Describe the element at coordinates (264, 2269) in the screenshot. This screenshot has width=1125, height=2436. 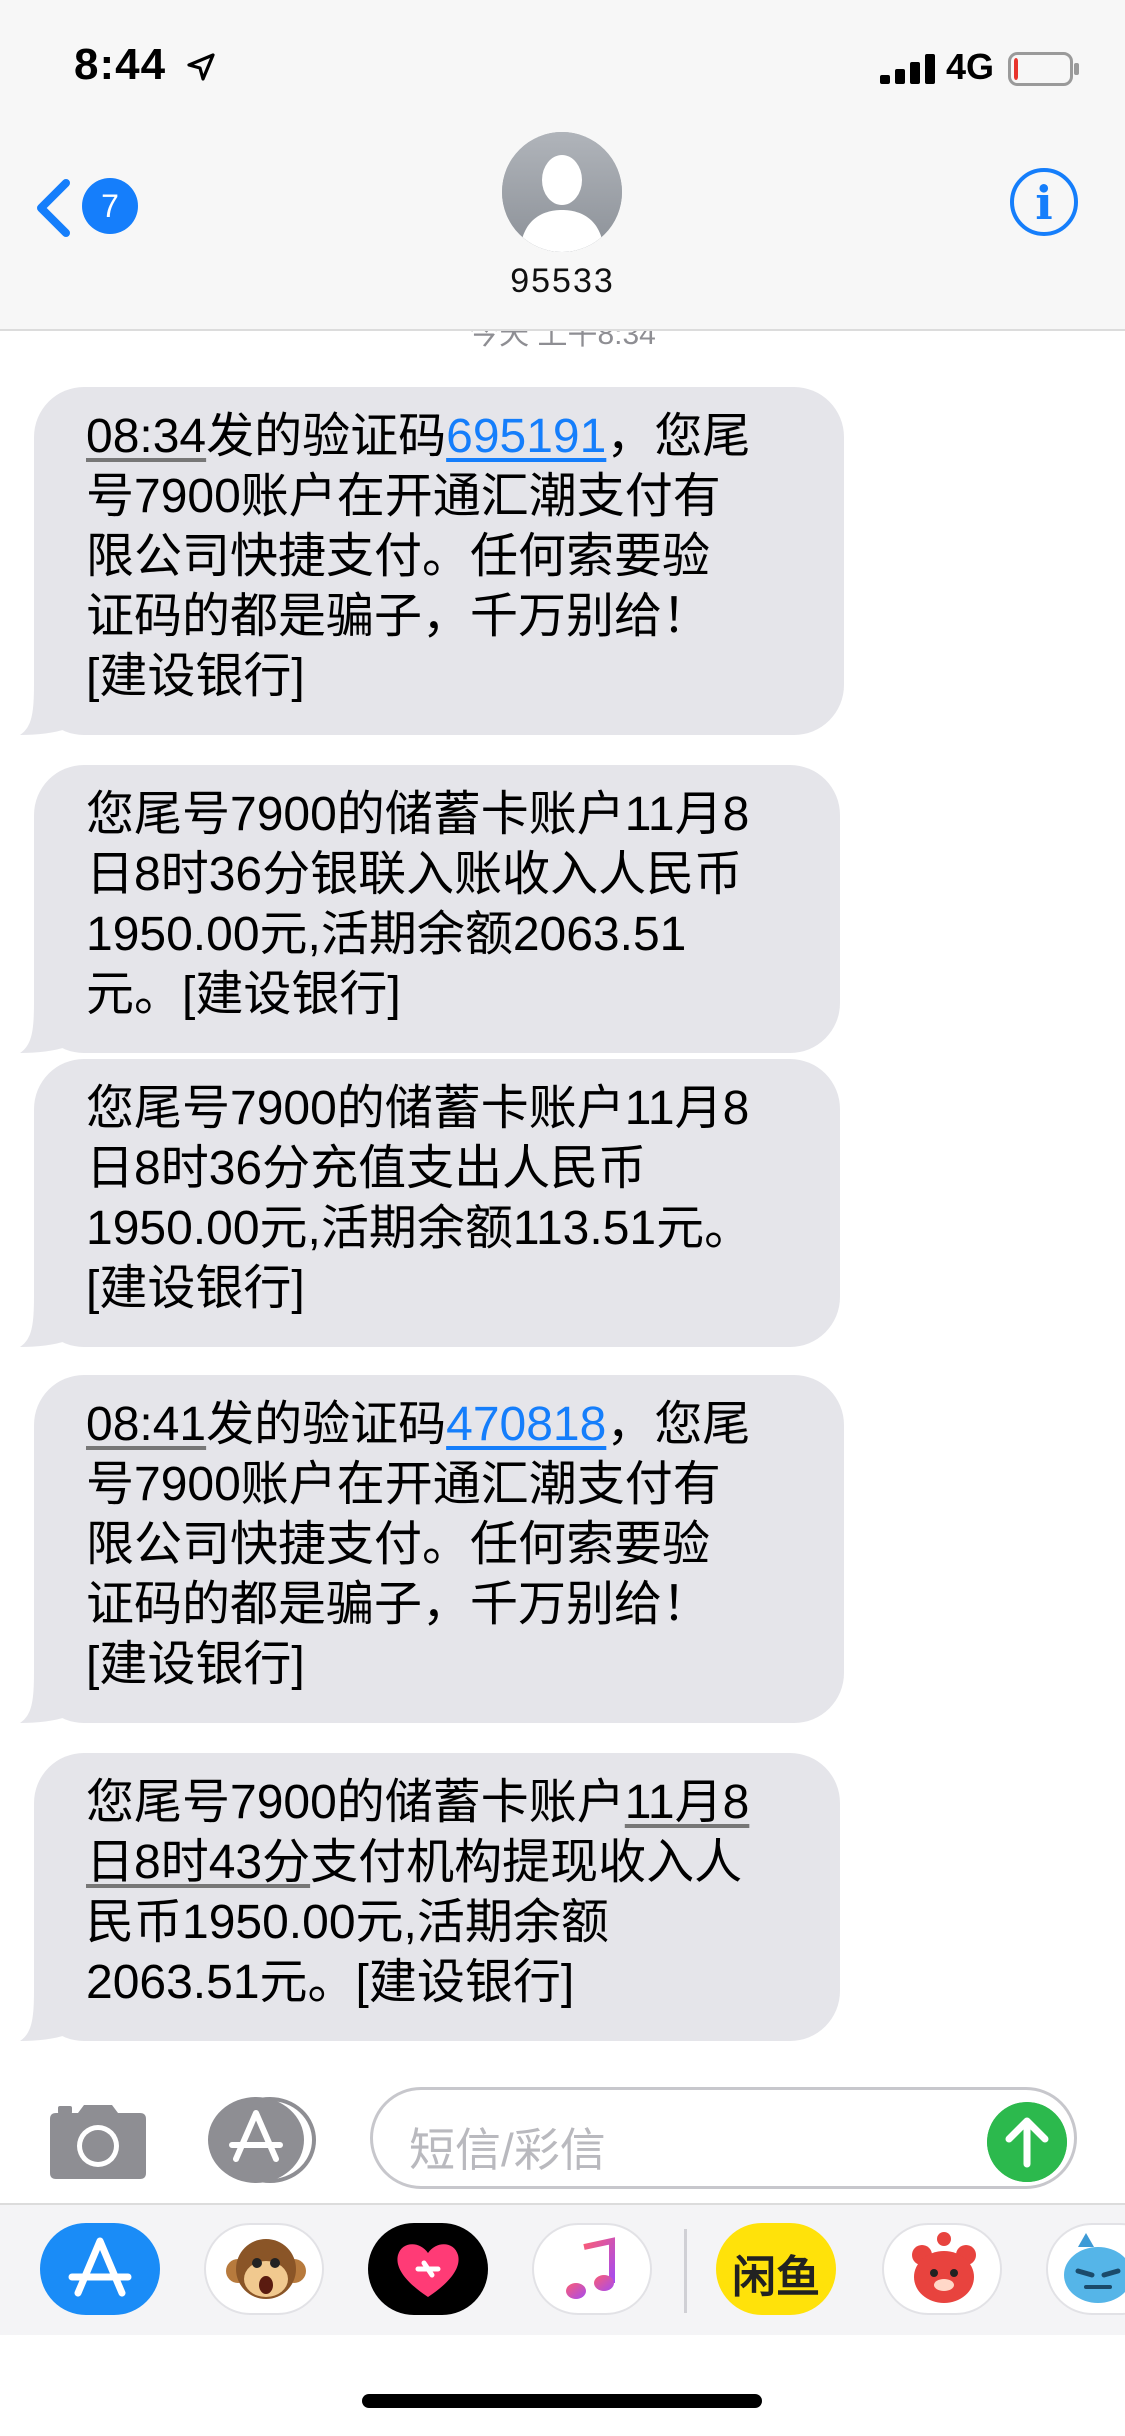
I see `animoji-monkey-icon` at that location.